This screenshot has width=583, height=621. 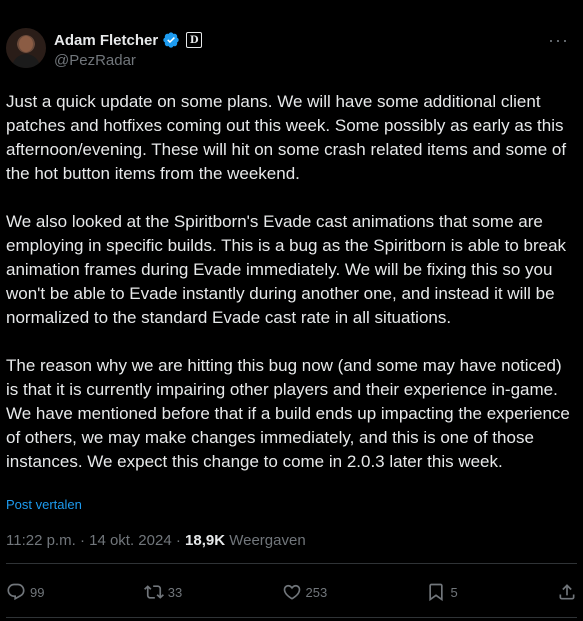 I want to click on post-time: 11:22 p.m., so click(x=41, y=540).